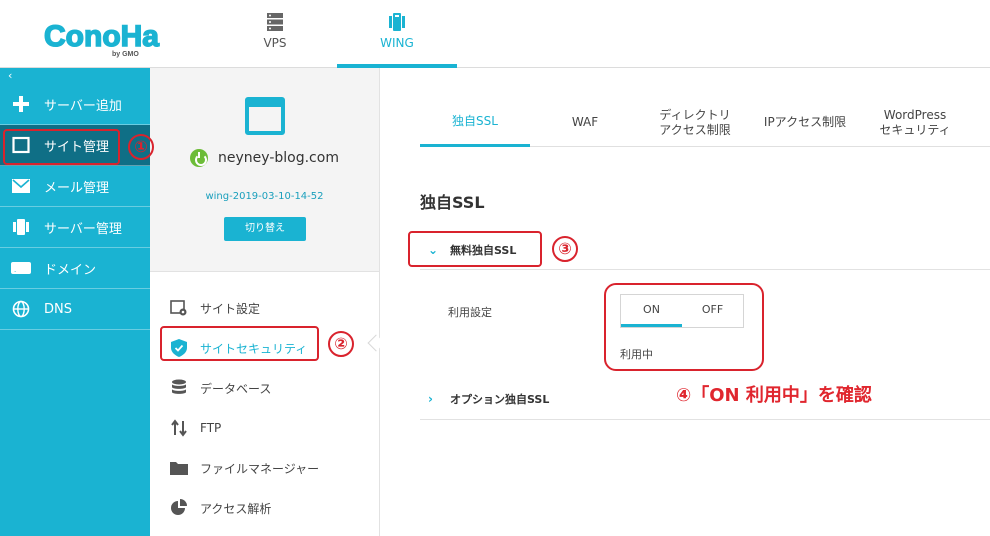  I want to click on server-id: wing-2019-03-10-14-52, so click(264, 196).